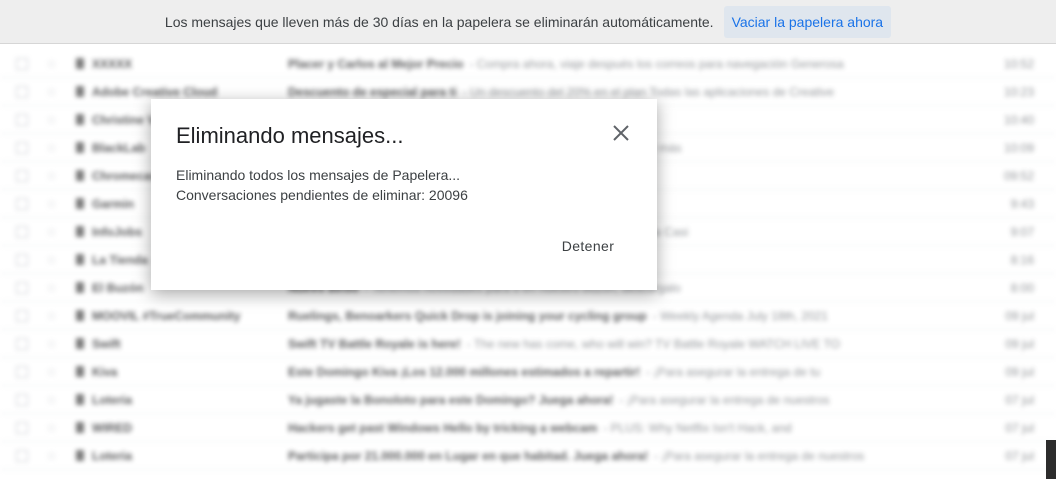 The image size is (1056, 479). I want to click on scrollbar, so click(1051, 459).